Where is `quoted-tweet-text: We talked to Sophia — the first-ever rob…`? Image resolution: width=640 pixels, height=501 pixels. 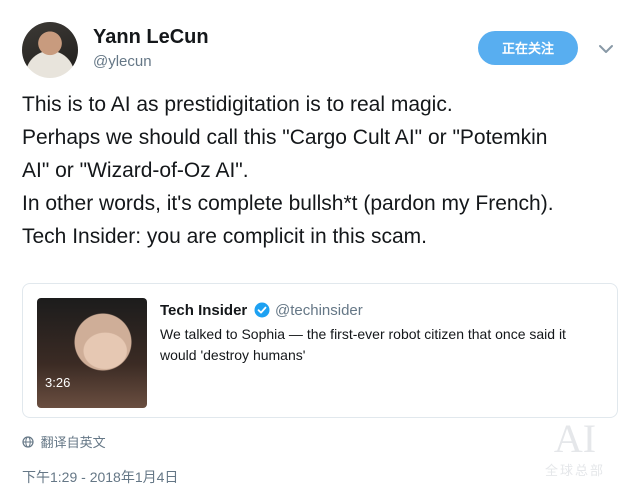 quoted-tweet-text: We talked to Sophia — the first-ever rob… is located at coordinates (363, 344).